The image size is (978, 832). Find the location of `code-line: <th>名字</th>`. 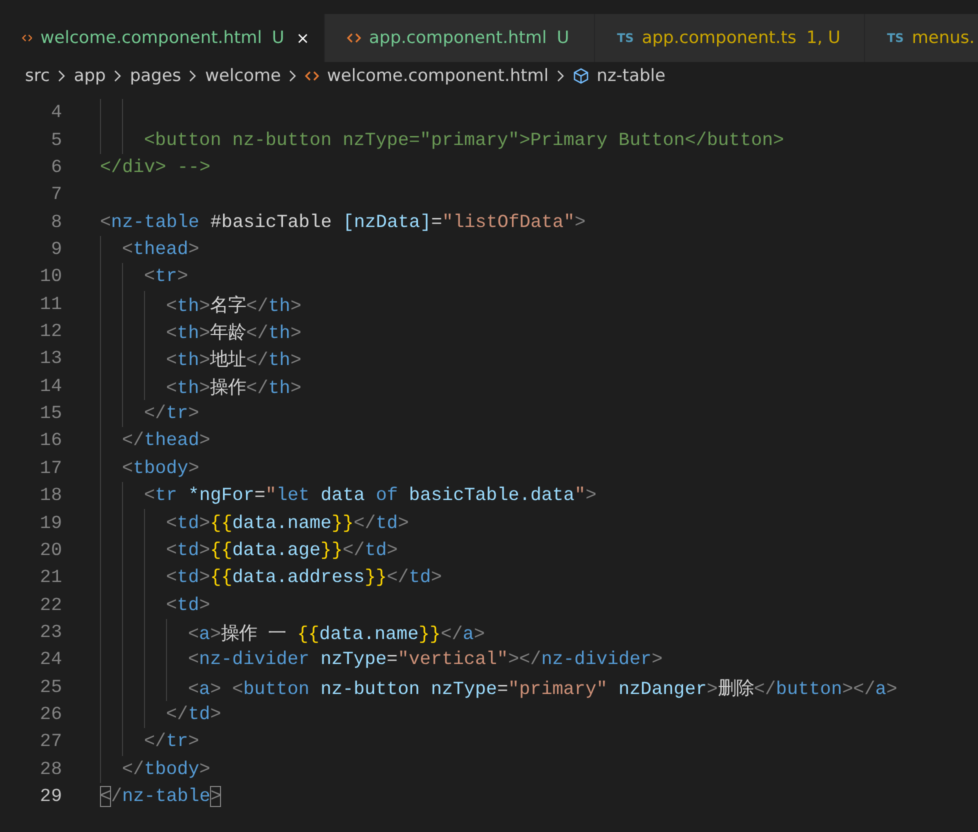

code-line: <th>名字</th> is located at coordinates (234, 305).